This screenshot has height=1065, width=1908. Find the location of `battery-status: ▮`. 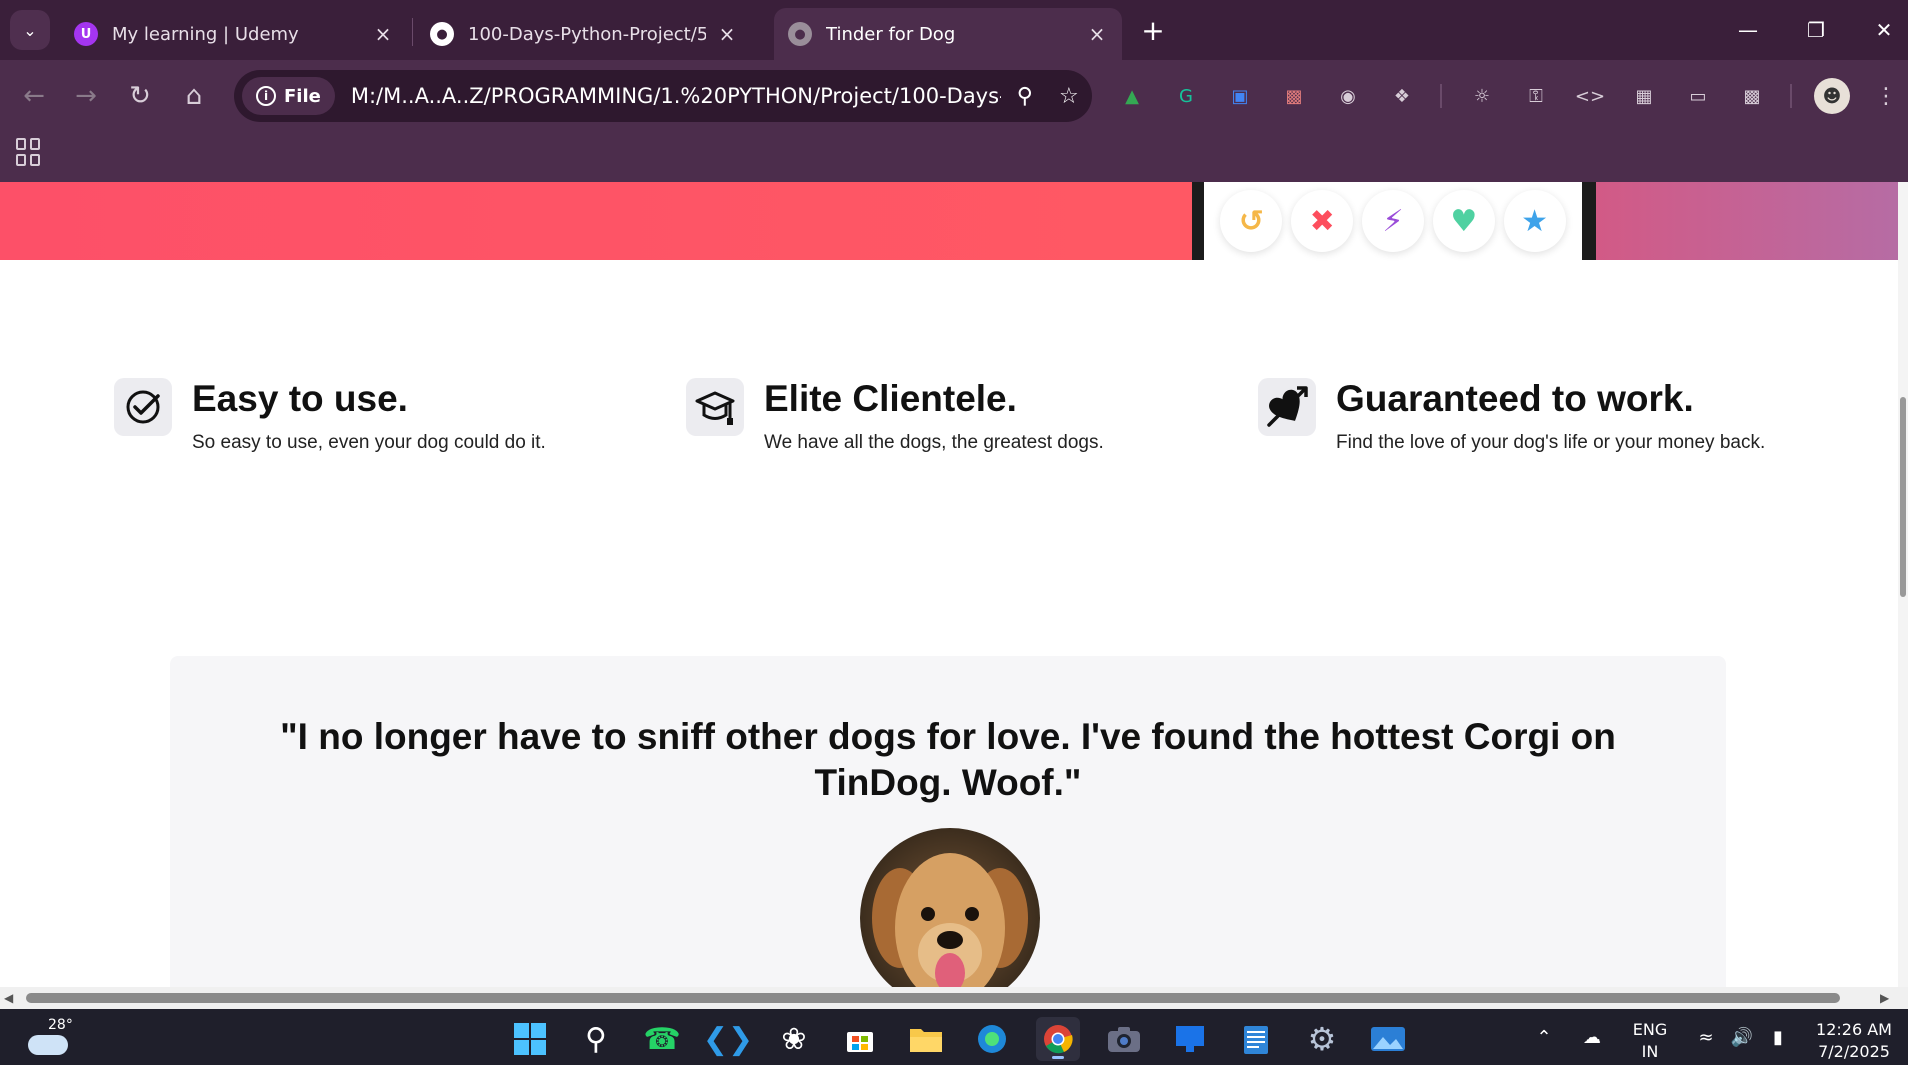

battery-status: ▮ is located at coordinates (1778, 1037).